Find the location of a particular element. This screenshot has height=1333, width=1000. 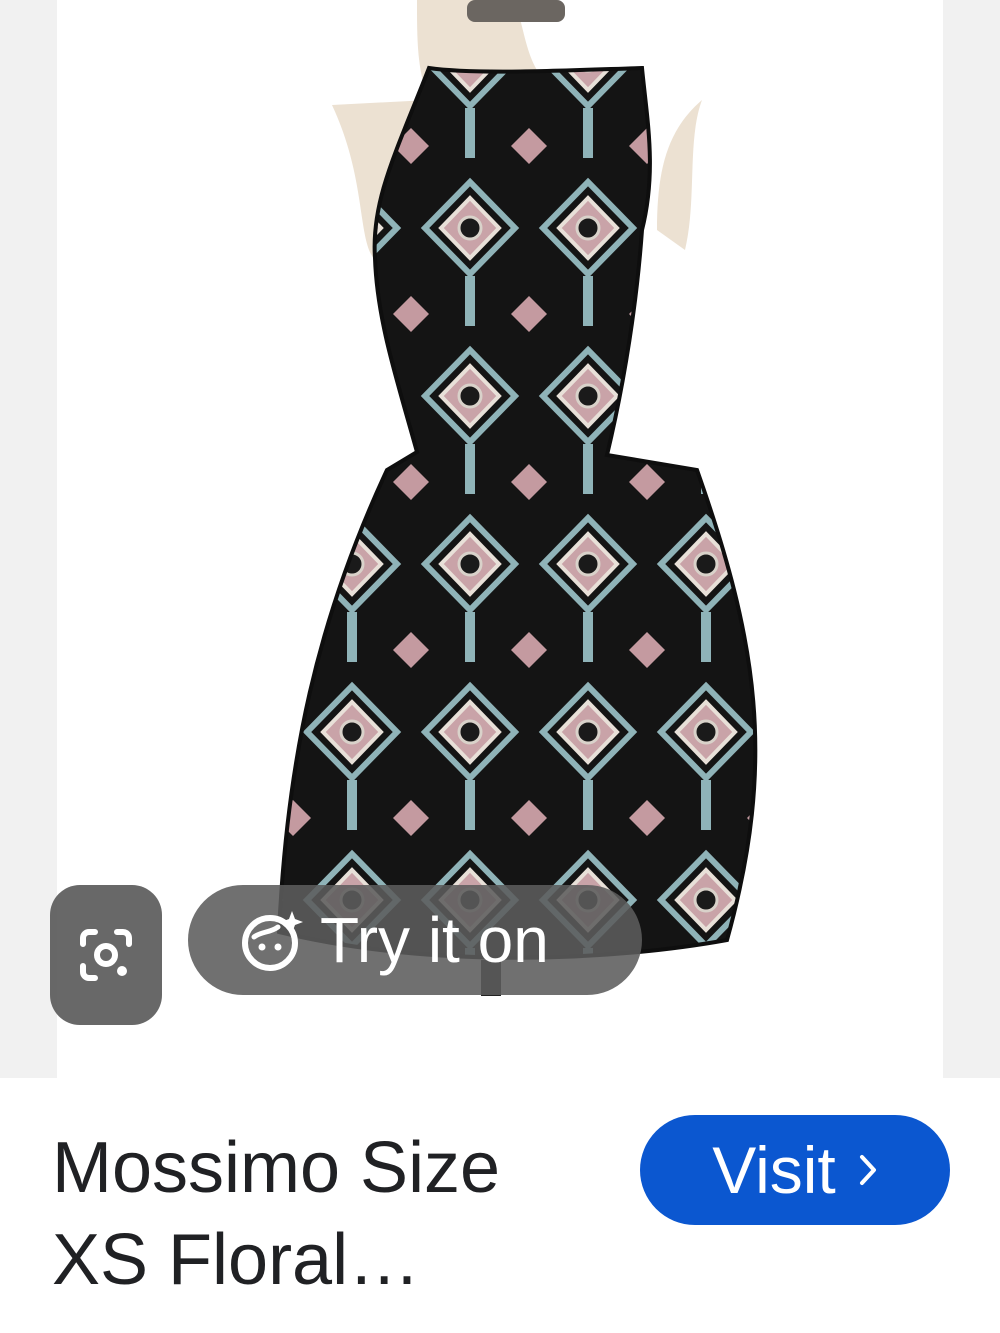

chevron-right-icon is located at coordinates (867, 1170).